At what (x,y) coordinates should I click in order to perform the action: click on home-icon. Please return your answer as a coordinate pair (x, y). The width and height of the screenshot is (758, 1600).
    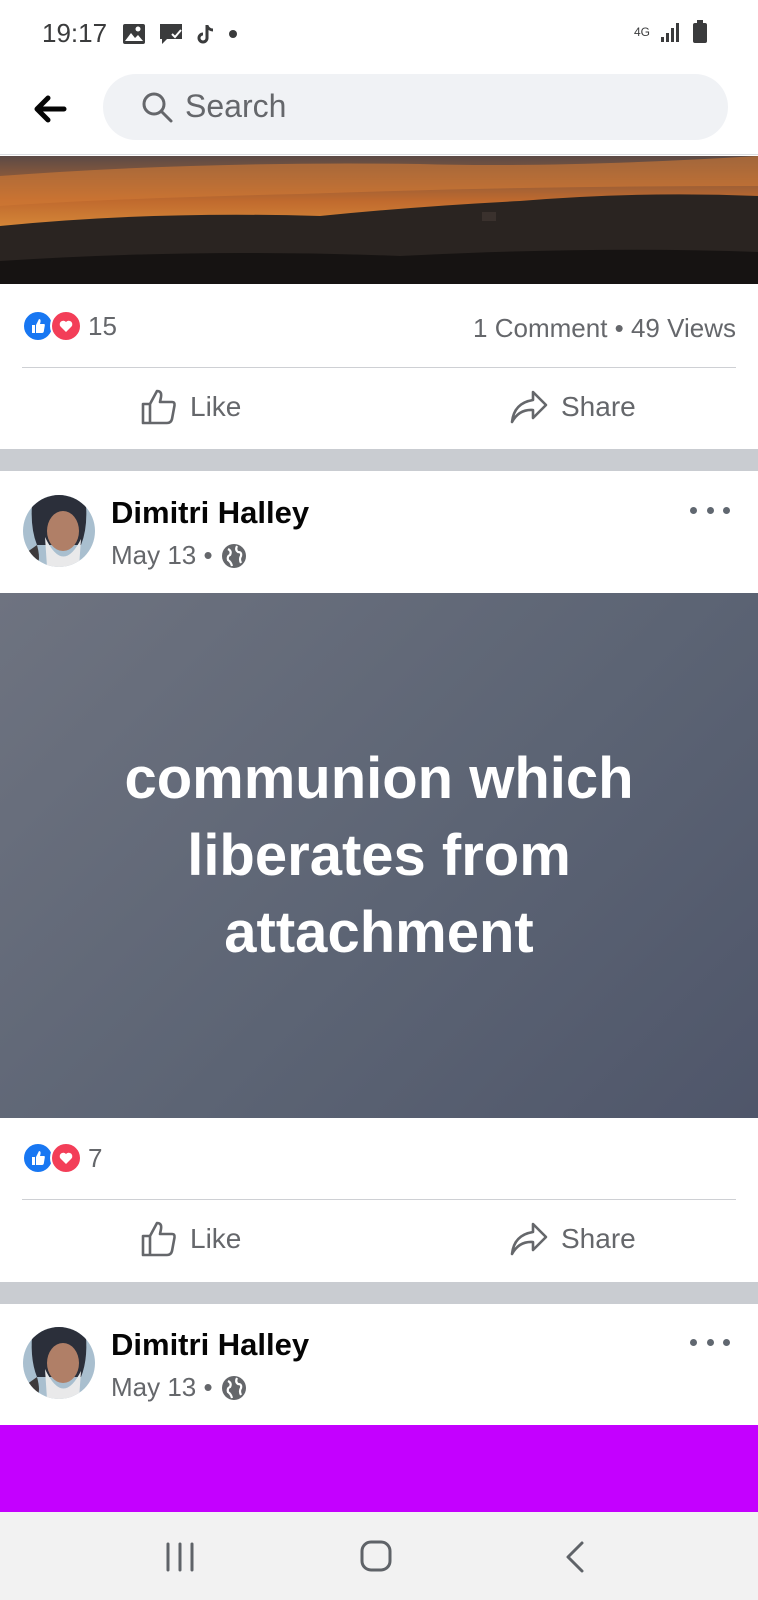
    Looking at the image, I should click on (376, 1556).